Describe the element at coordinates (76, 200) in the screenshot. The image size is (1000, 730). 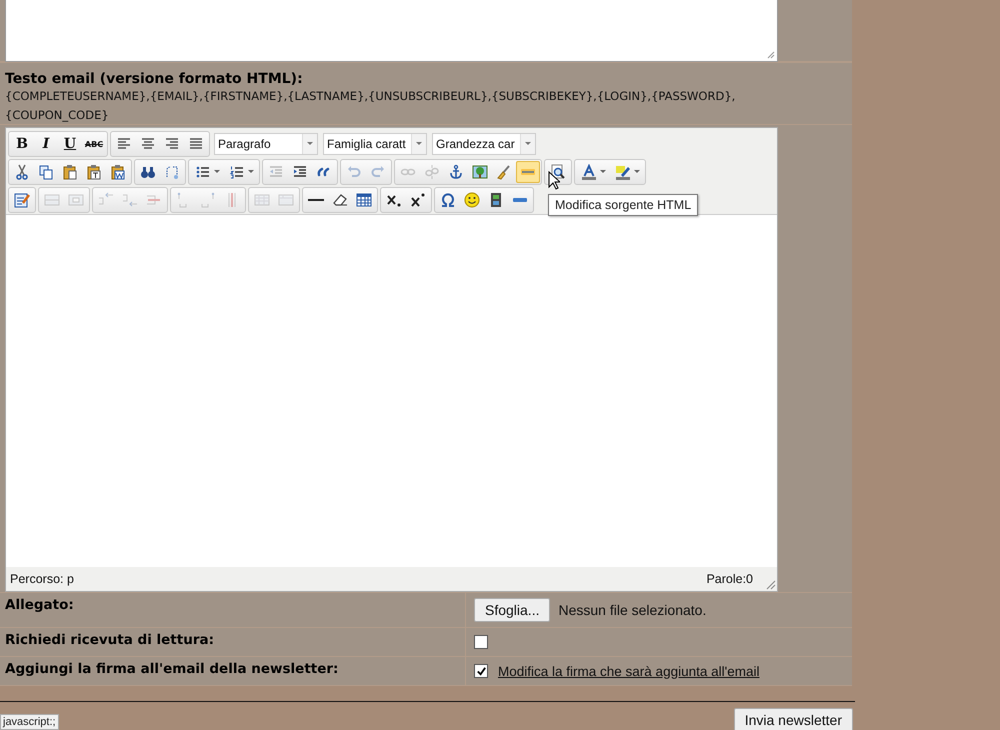
I see `table-cell-icon` at that location.